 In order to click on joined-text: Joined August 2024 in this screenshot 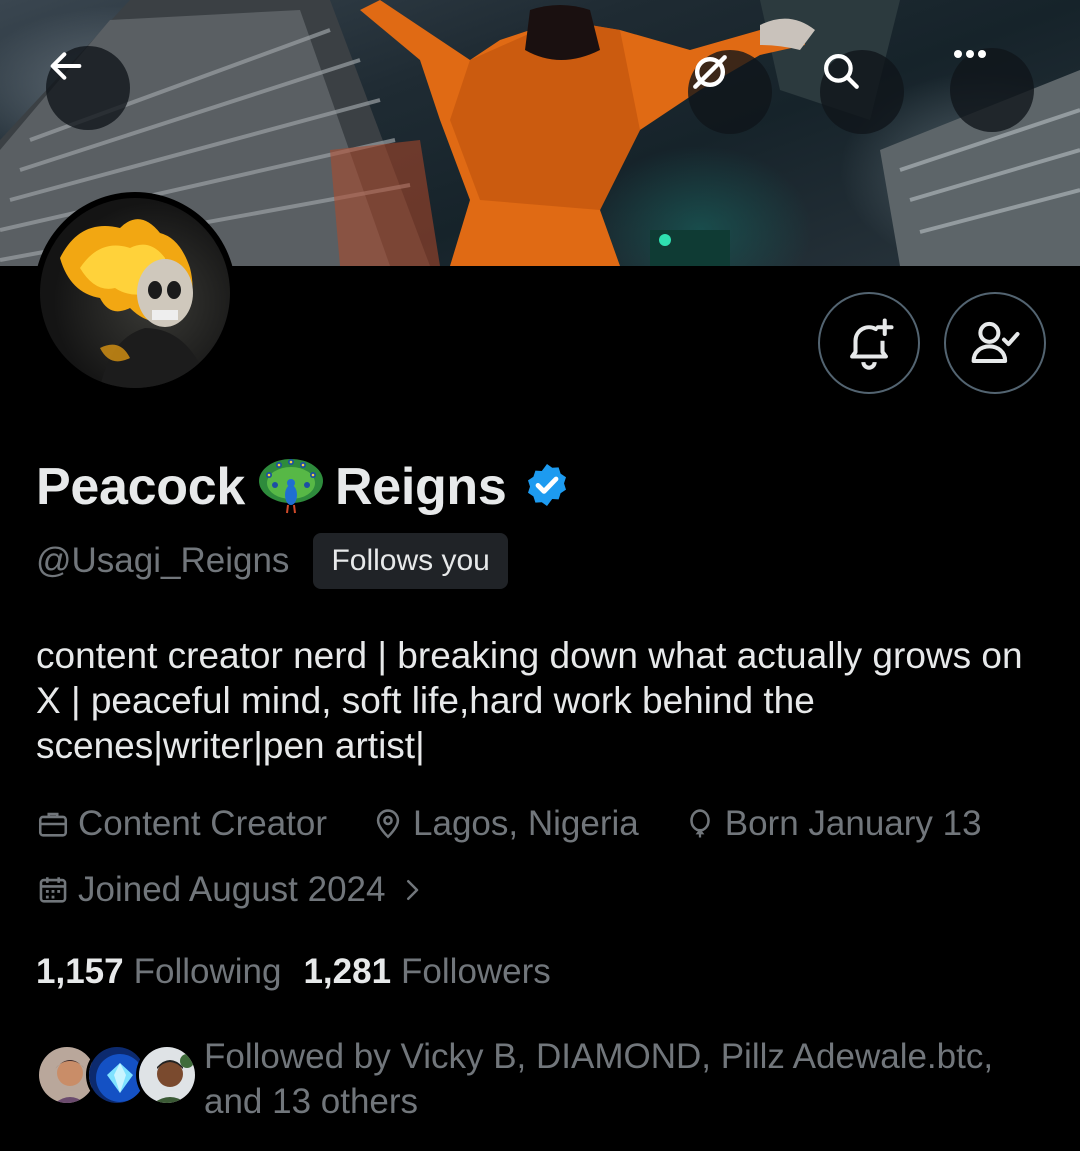, I will do `click(232, 889)`.